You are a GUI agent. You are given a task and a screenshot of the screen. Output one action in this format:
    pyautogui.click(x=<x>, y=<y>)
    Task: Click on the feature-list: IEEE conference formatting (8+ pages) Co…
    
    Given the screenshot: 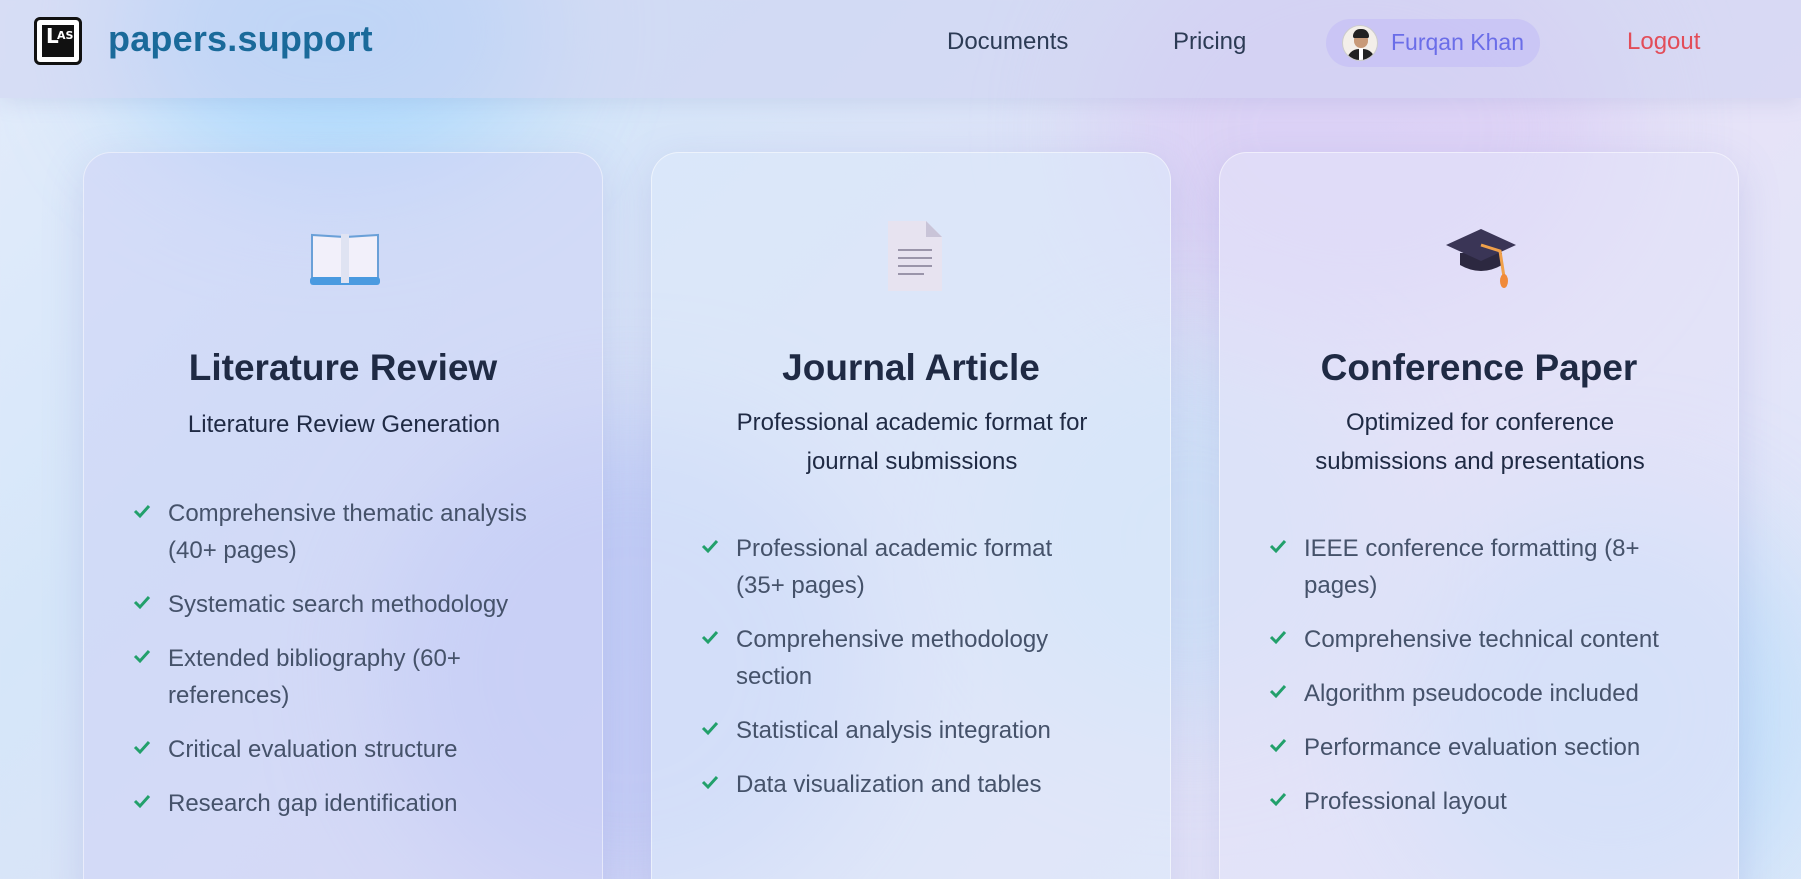 What is the action you would take?
    pyautogui.click(x=1488, y=675)
    